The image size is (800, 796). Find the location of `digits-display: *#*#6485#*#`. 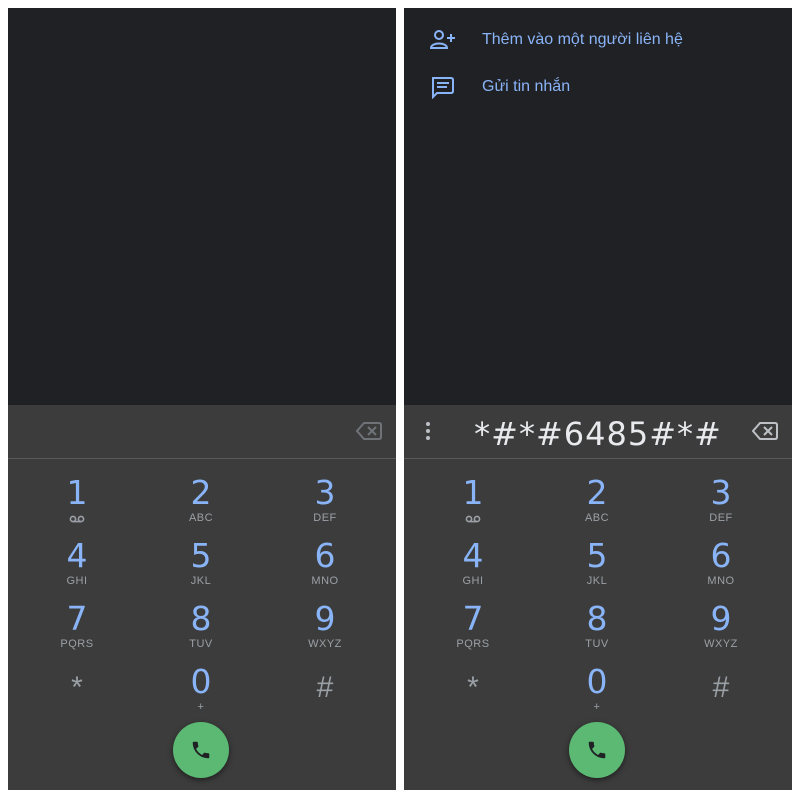

digits-display: *#*#6485#*# is located at coordinates (598, 432).